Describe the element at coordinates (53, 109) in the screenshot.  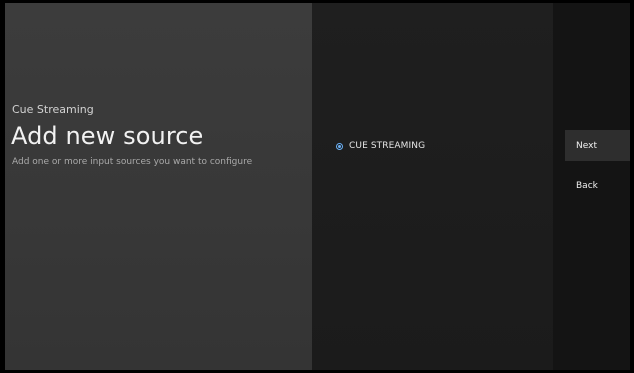
I see `breadcrumb: Cue Streaming` at that location.